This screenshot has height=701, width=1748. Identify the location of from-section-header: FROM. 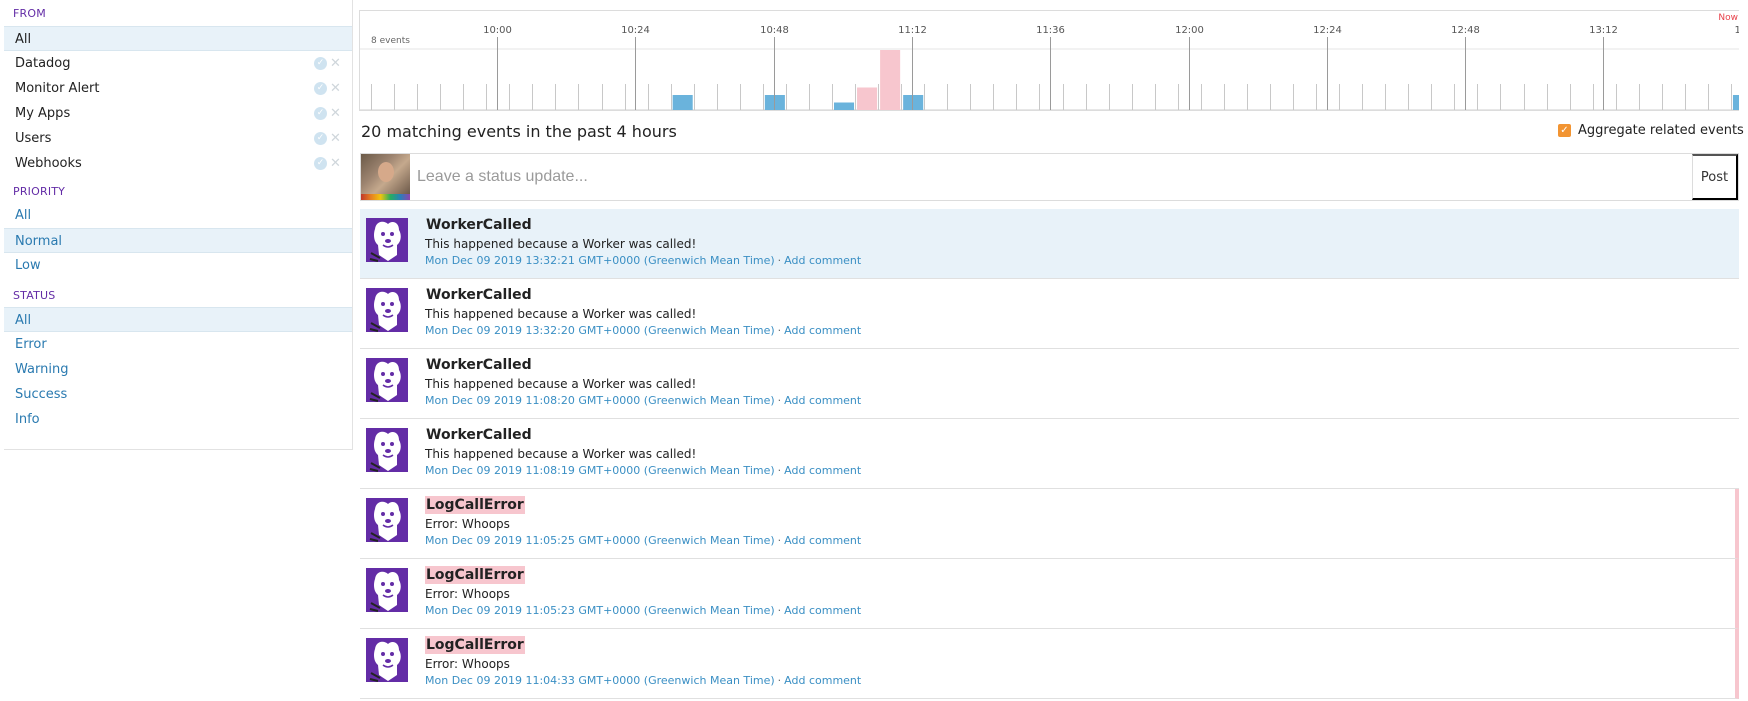
(29, 13).